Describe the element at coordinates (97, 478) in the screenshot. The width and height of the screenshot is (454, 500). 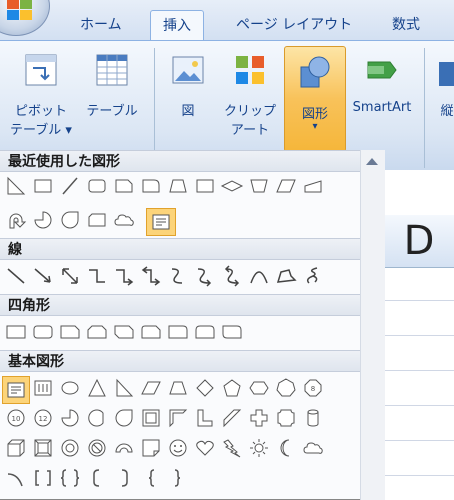
I see `left-bracket-icon` at that location.